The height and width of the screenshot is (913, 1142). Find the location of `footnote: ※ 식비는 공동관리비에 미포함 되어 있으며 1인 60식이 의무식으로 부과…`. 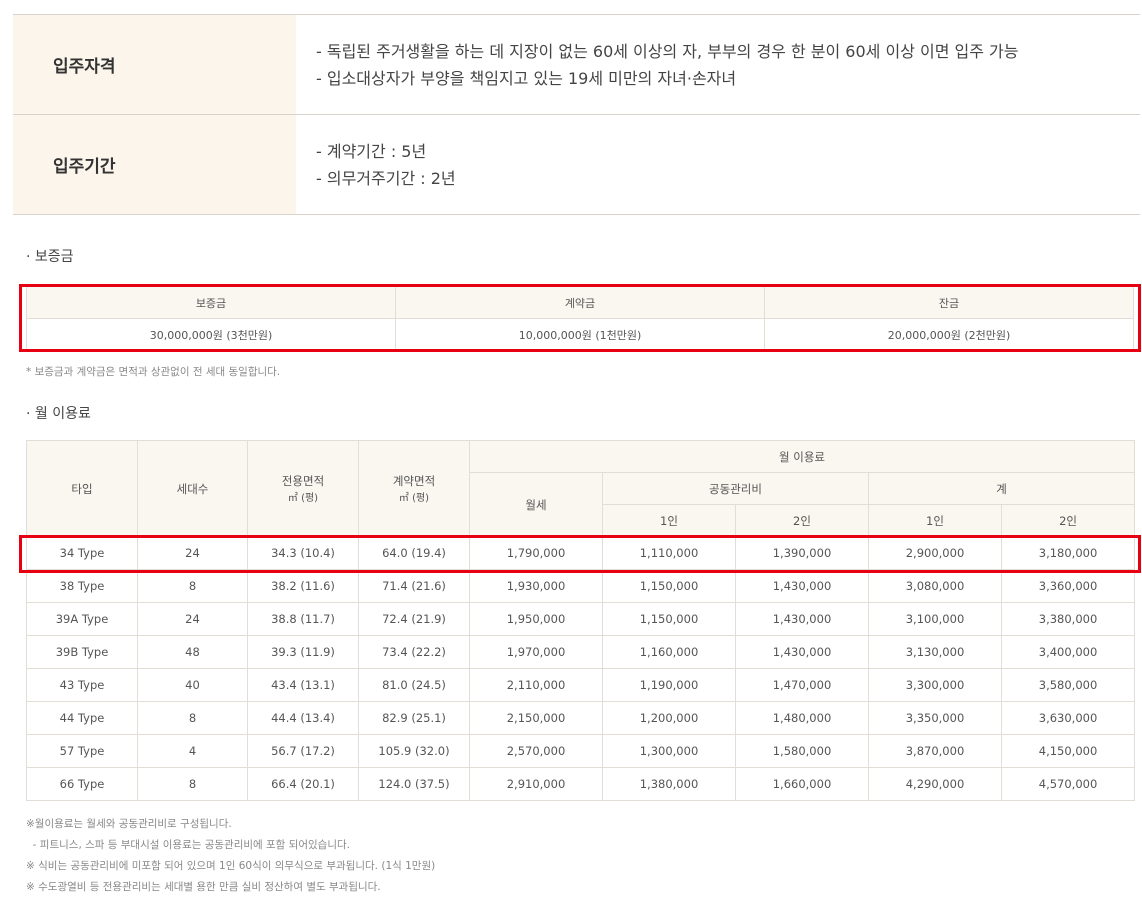

footnote: ※ 식비는 공동관리비에 미포함 되어 있으며 1인 60식이 의무식으로 부과… is located at coordinates (231, 866).